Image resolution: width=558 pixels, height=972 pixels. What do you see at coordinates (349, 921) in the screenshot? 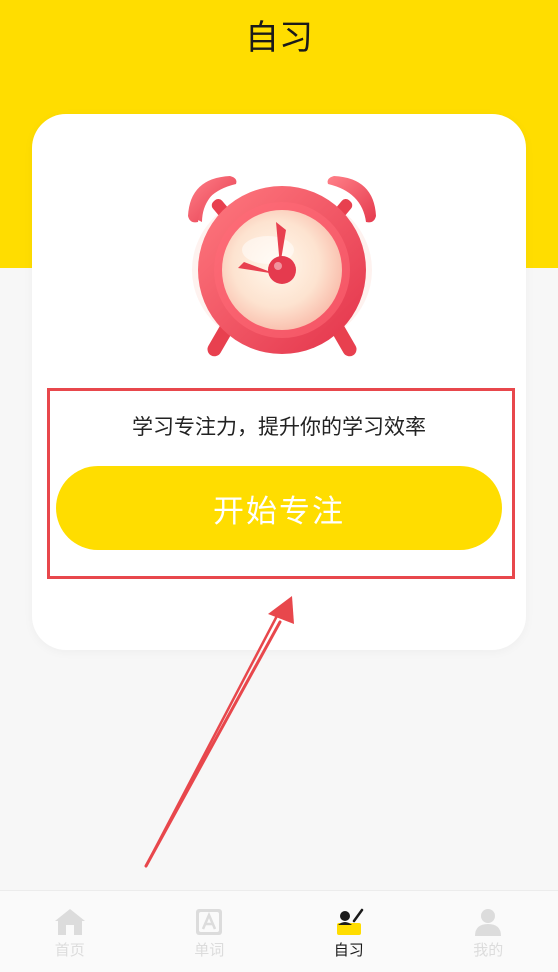
I see `study-desk-icon` at bounding box center [349, 921].